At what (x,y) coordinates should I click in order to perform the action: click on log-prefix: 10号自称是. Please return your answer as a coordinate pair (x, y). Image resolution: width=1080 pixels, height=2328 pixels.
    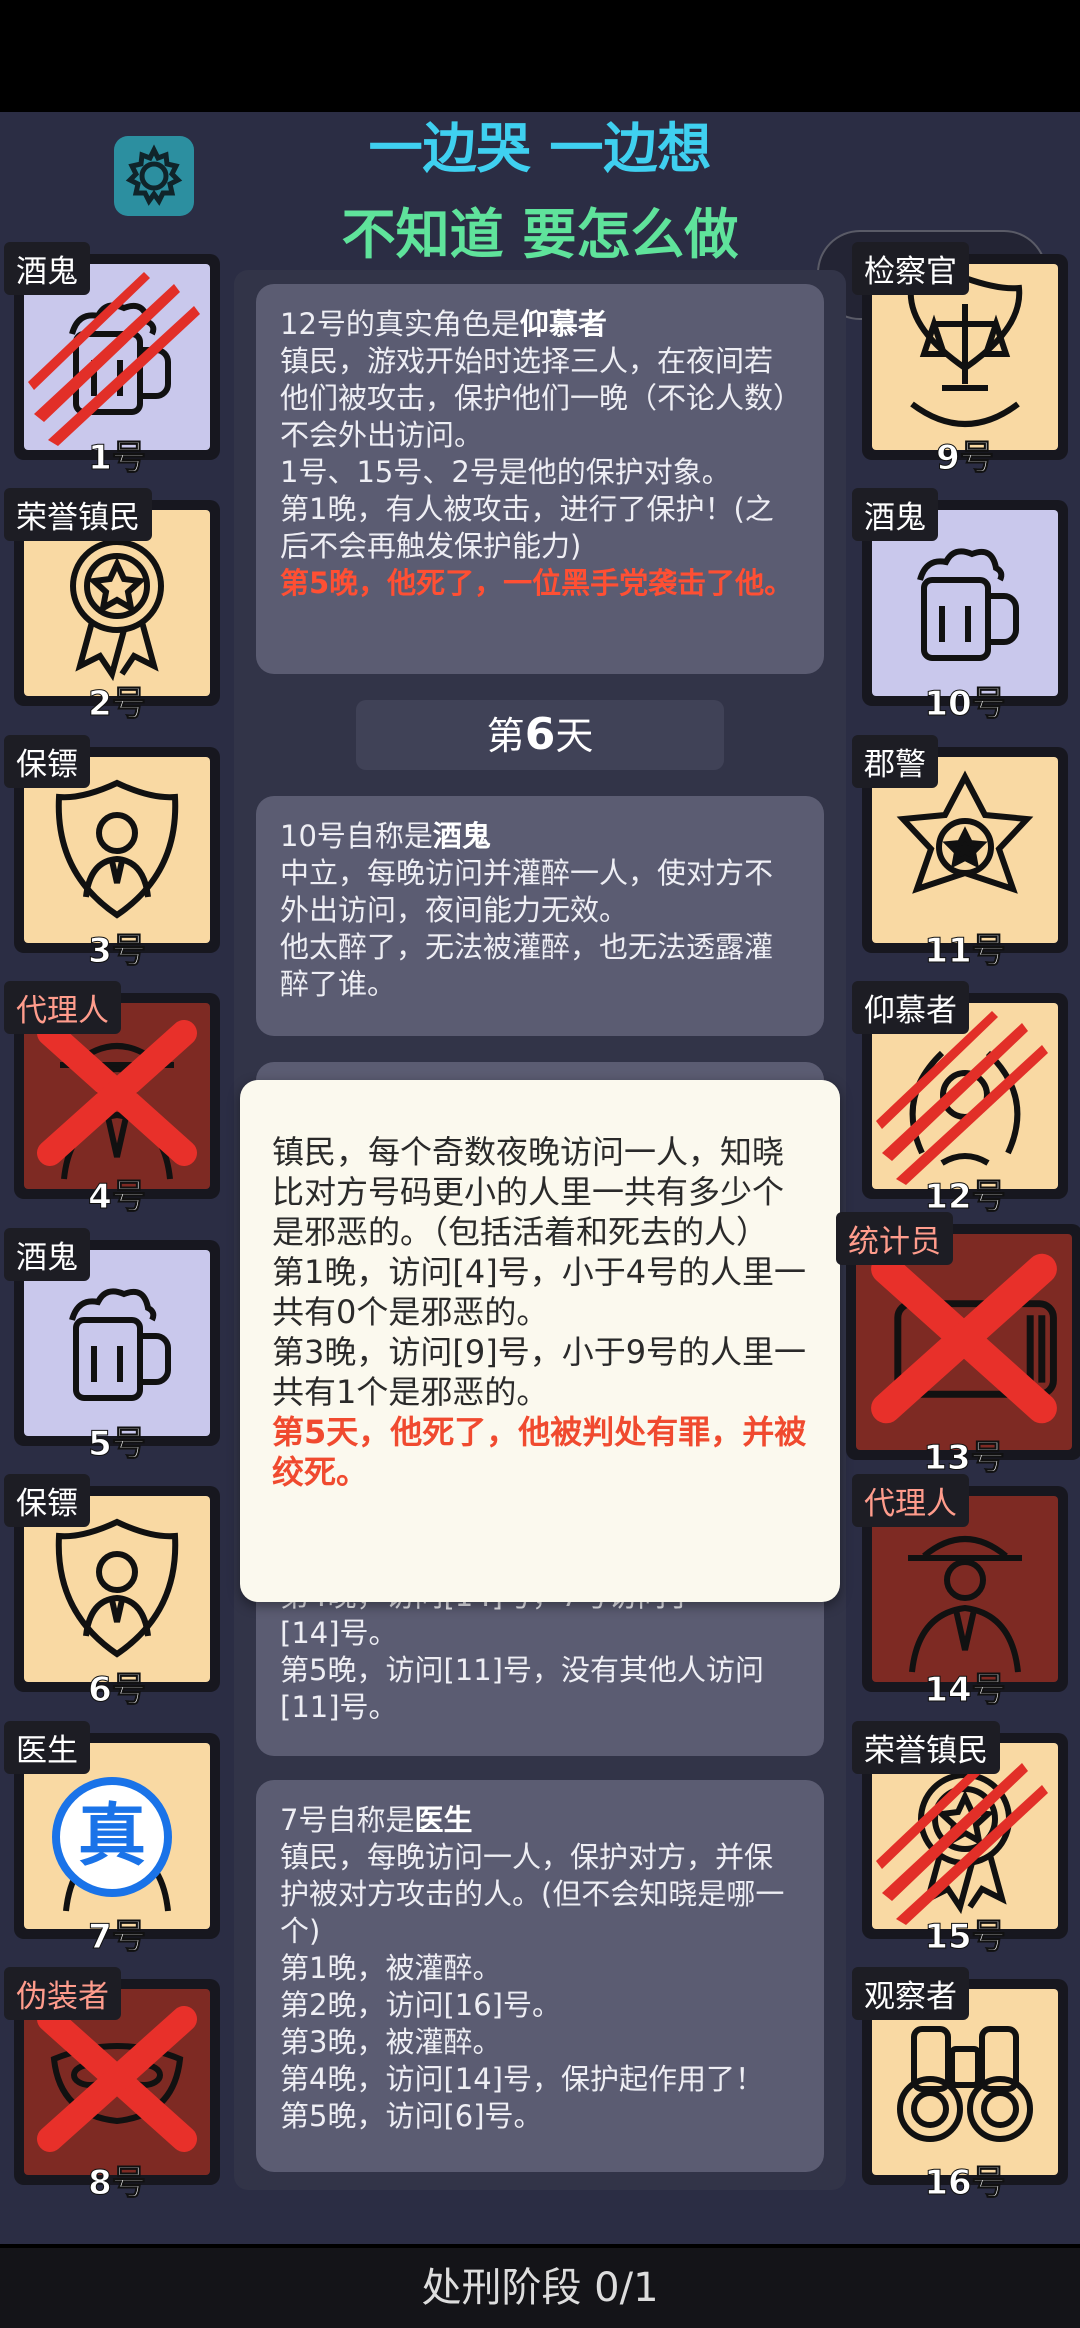
    Looking at the image, I should click on (356, 836).